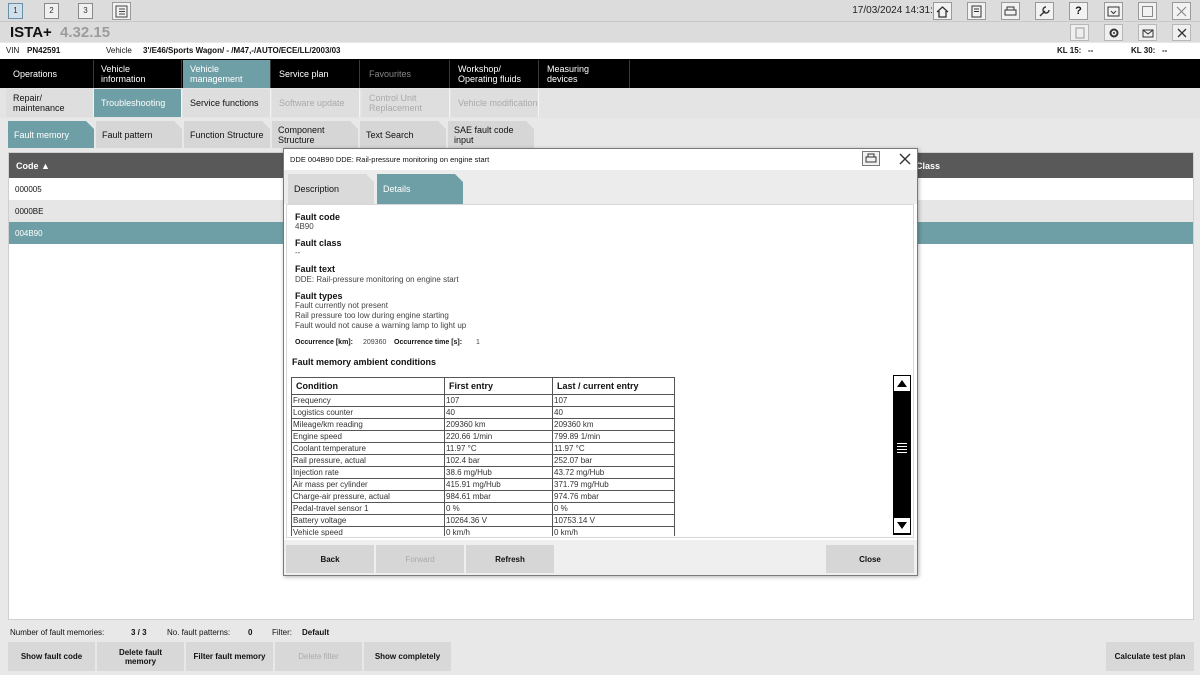 This screenshot has width=1200, height=675. I want to click on app-name: ISTA+, so click(31, 32).